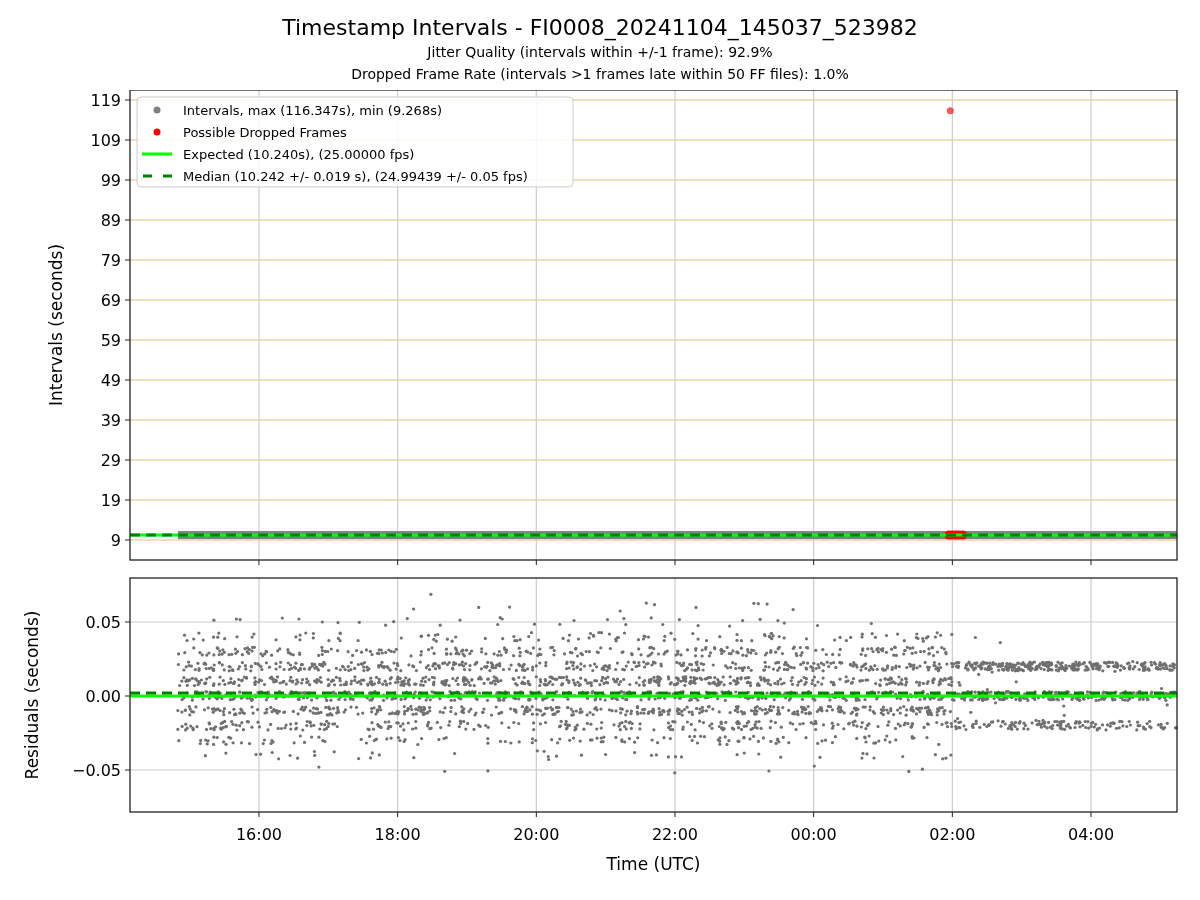  What do you see at coordinates (105, 140) in the screenshot?
I see `y-tick-label: 109` at bounding box center [105, 140].